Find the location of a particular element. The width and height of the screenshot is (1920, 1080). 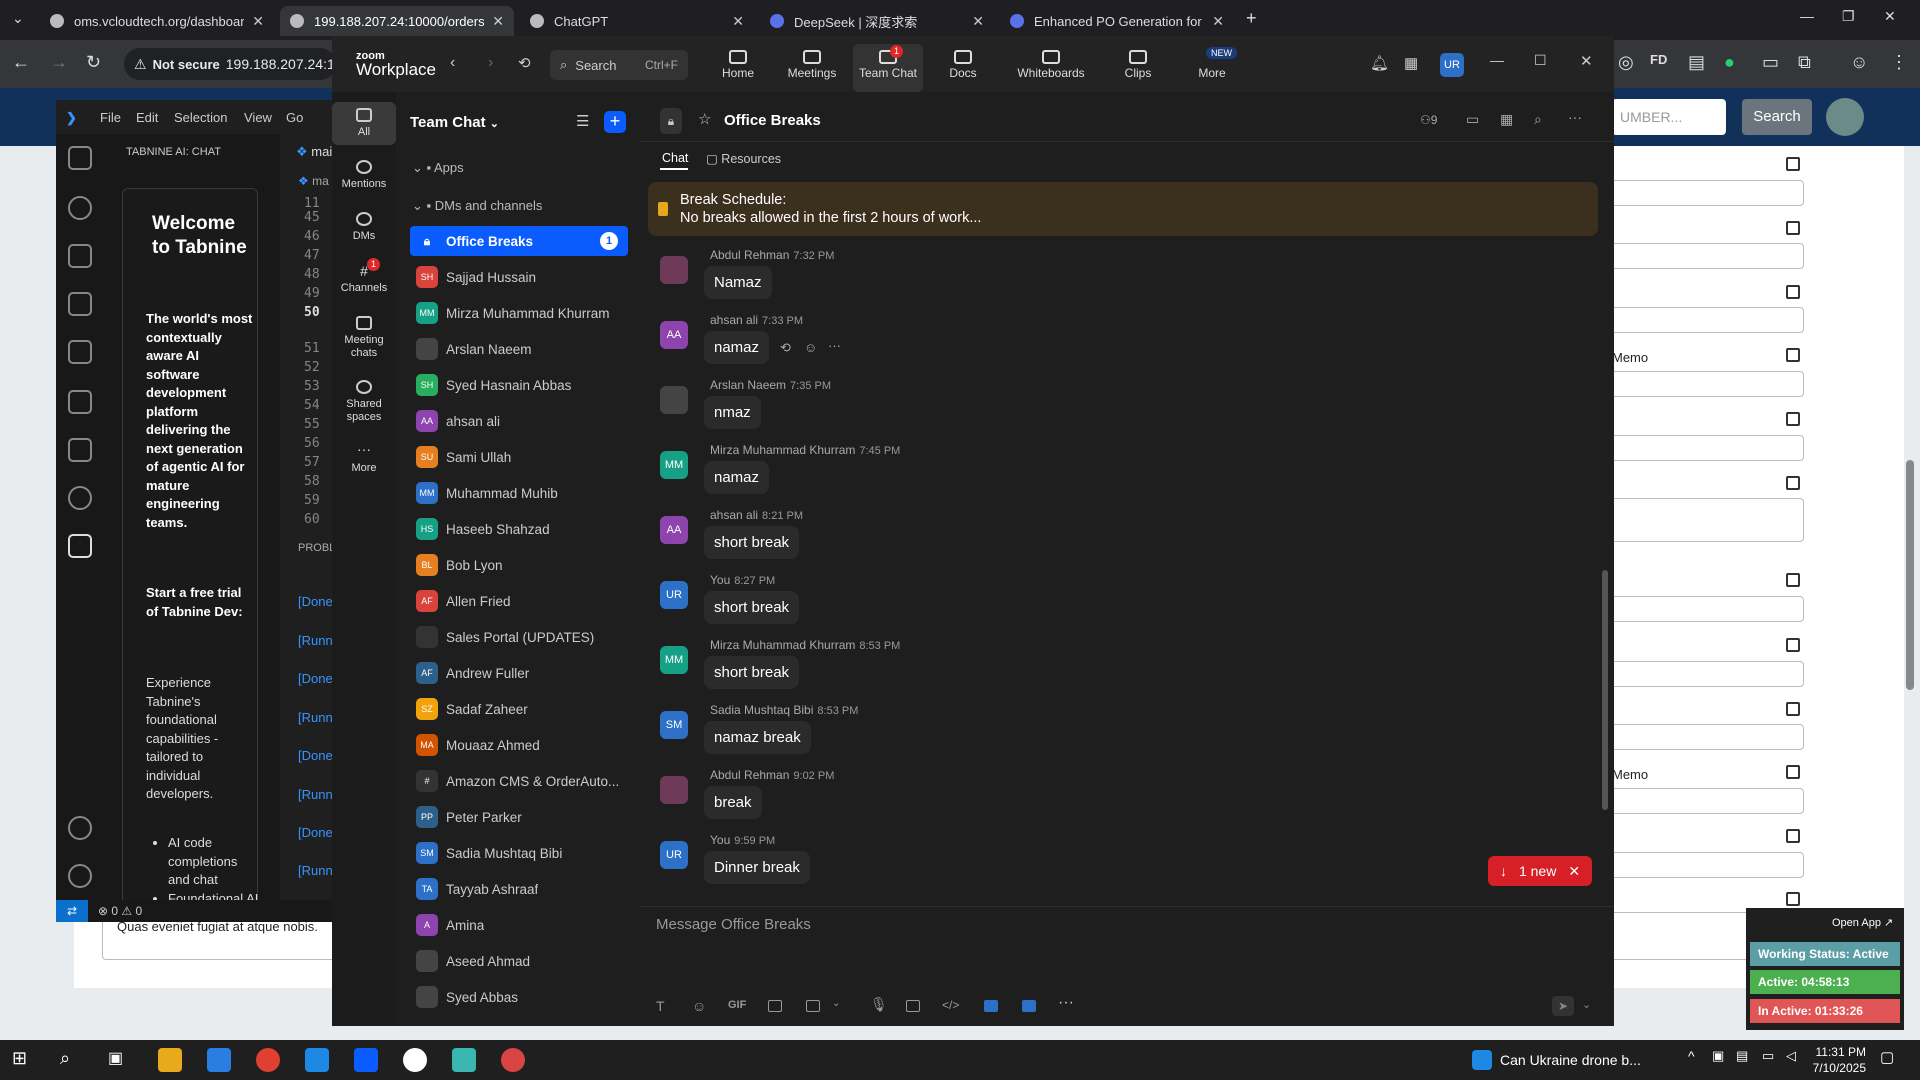

menu-file: File is located at coordinates (110, 117).